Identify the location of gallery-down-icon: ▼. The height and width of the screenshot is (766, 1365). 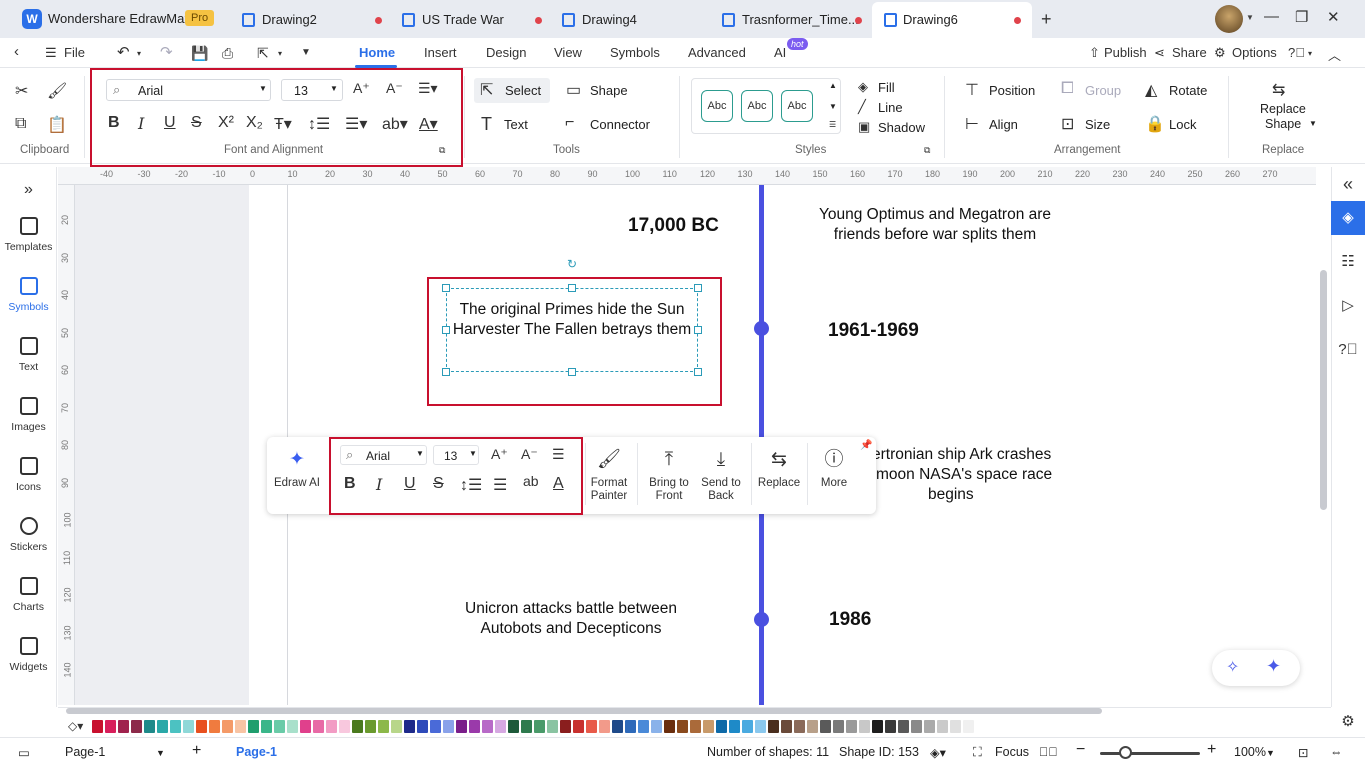
(833, 106).